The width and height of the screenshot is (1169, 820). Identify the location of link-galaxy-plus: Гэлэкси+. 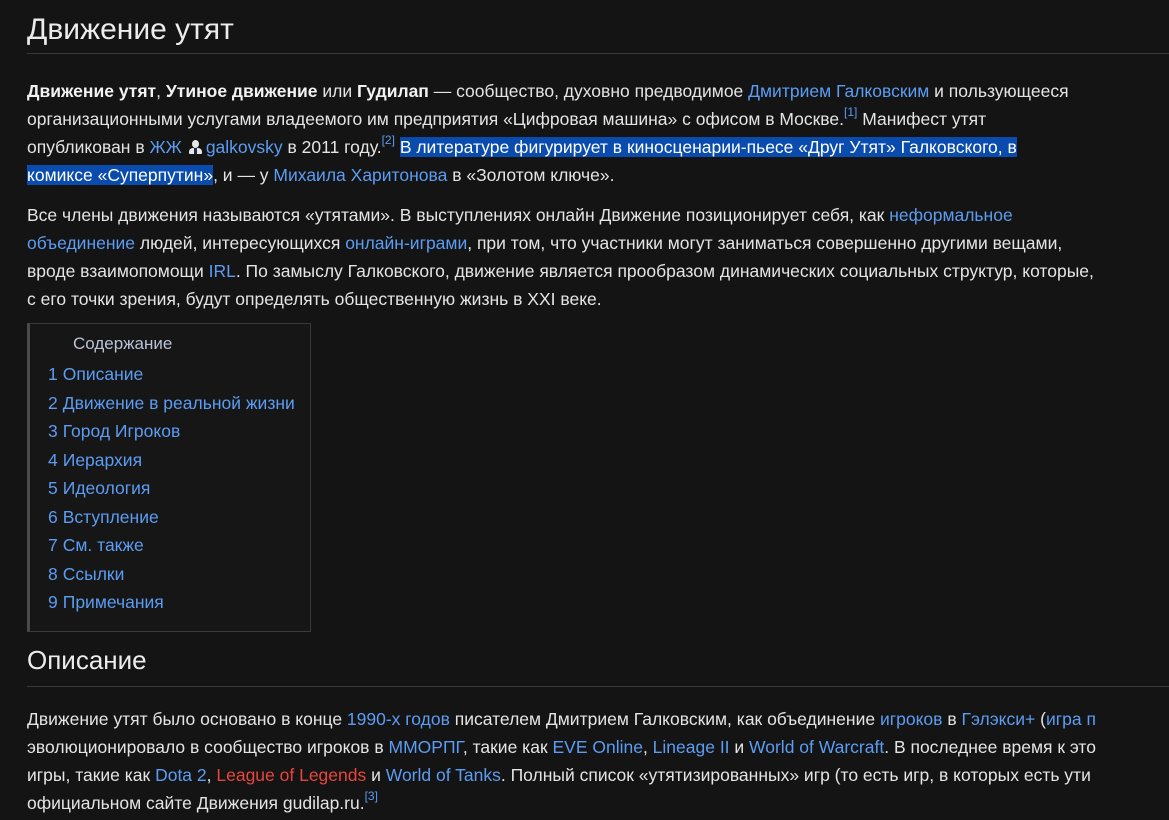
(999, 719).